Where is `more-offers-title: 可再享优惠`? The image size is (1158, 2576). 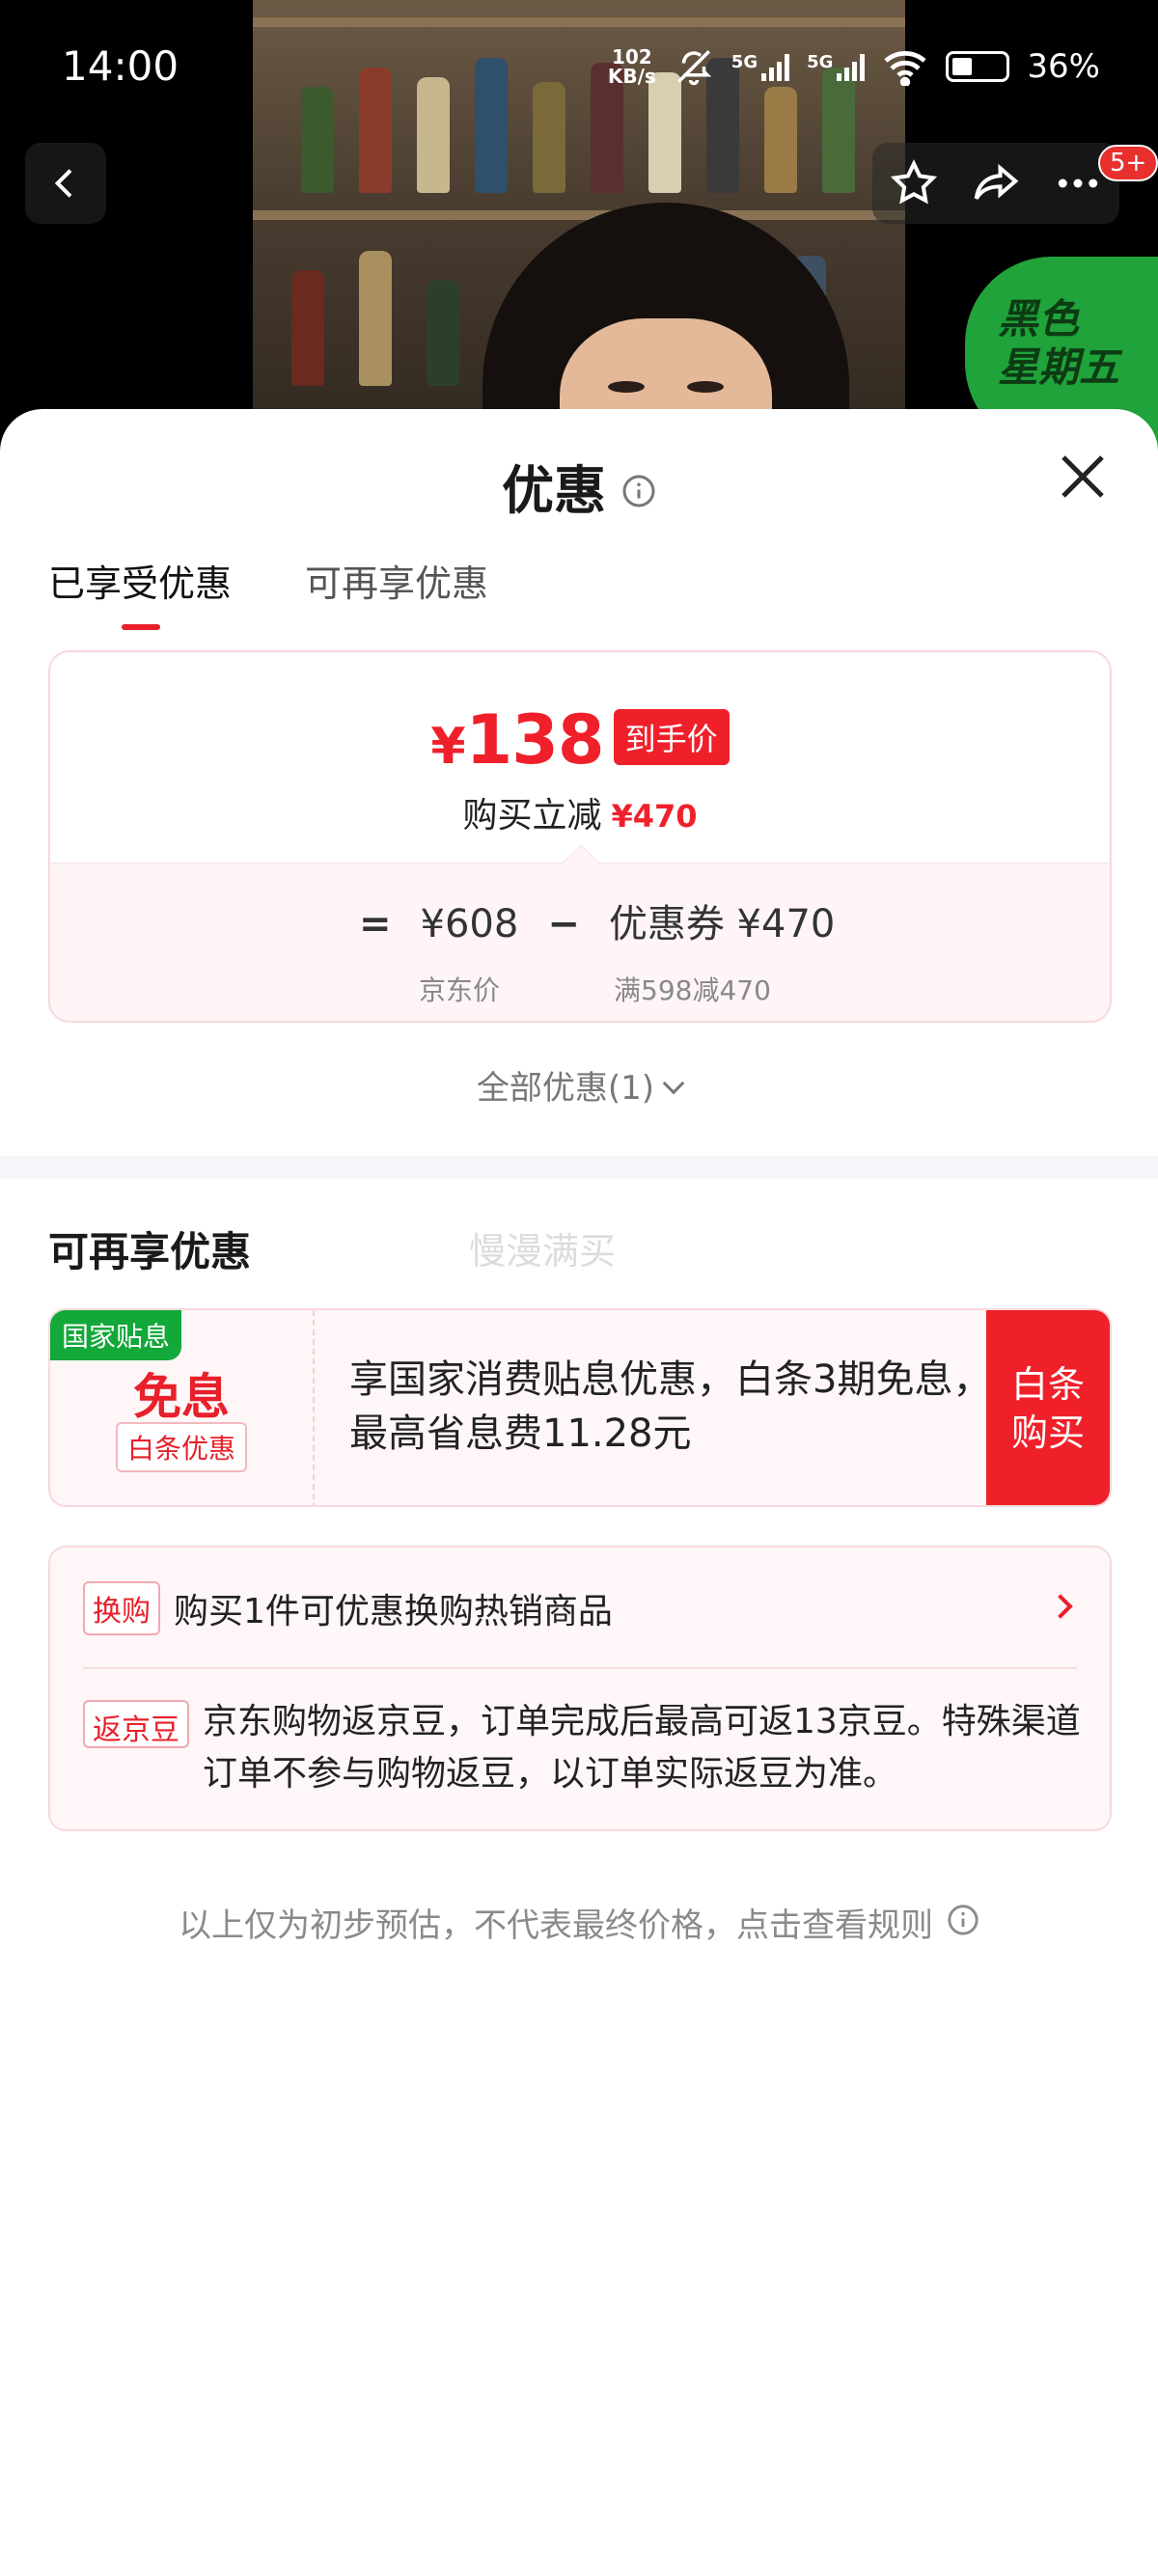 more-offers-title: 可再享优惠 is located at coordinates (150, 1252).